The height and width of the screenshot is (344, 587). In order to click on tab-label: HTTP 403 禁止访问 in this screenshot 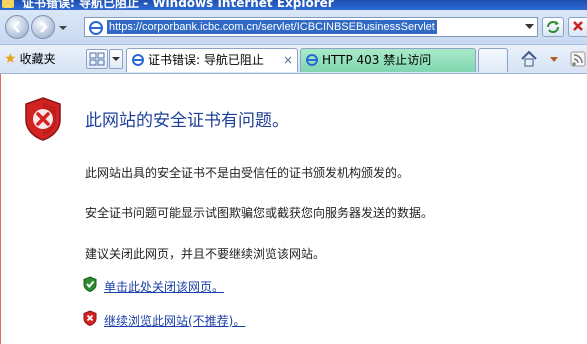, I will do `click(377, 60)`.